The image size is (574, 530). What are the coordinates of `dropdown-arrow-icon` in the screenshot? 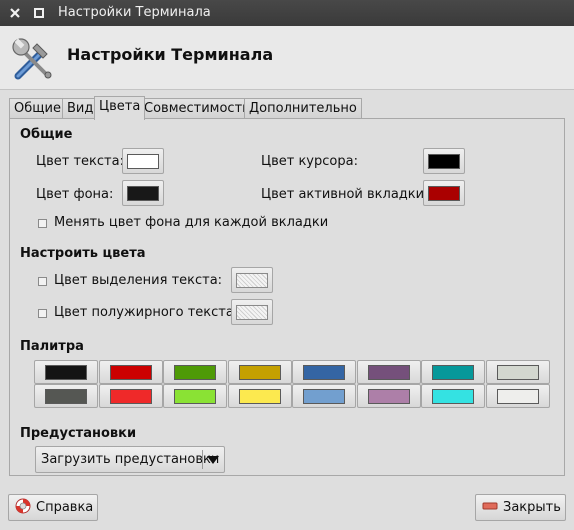 It's located at (213, 460).